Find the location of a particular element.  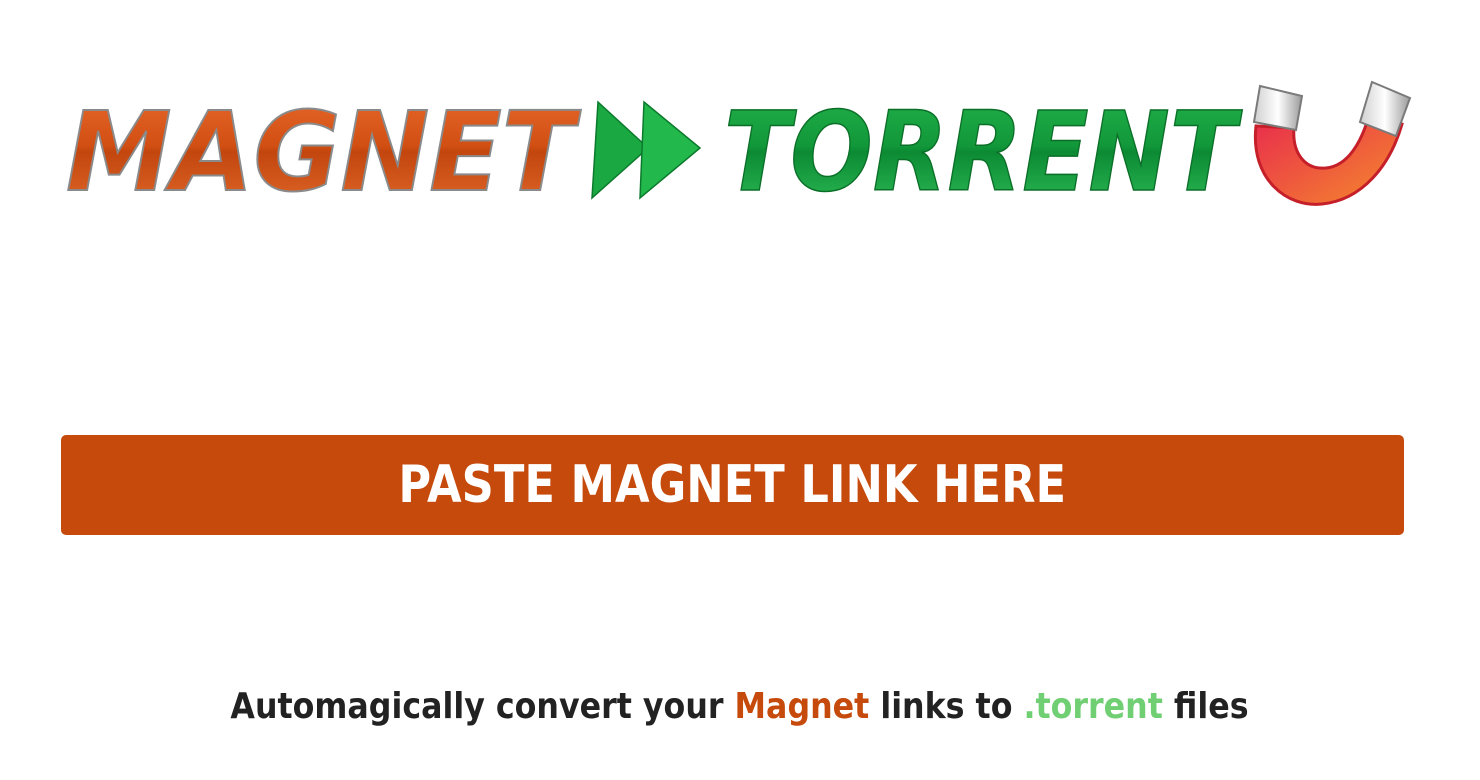

tagline-text-1: Automagically convert your is located at coordinates (483, 706).